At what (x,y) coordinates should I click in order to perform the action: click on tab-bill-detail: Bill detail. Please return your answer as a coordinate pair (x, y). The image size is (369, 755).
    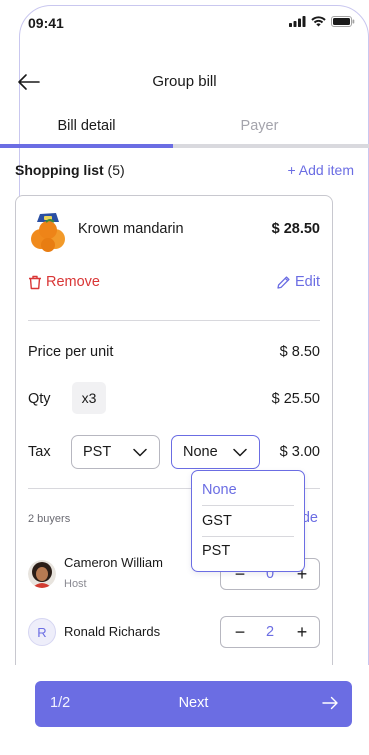
    Looking at the image, I should click on (86, 129).